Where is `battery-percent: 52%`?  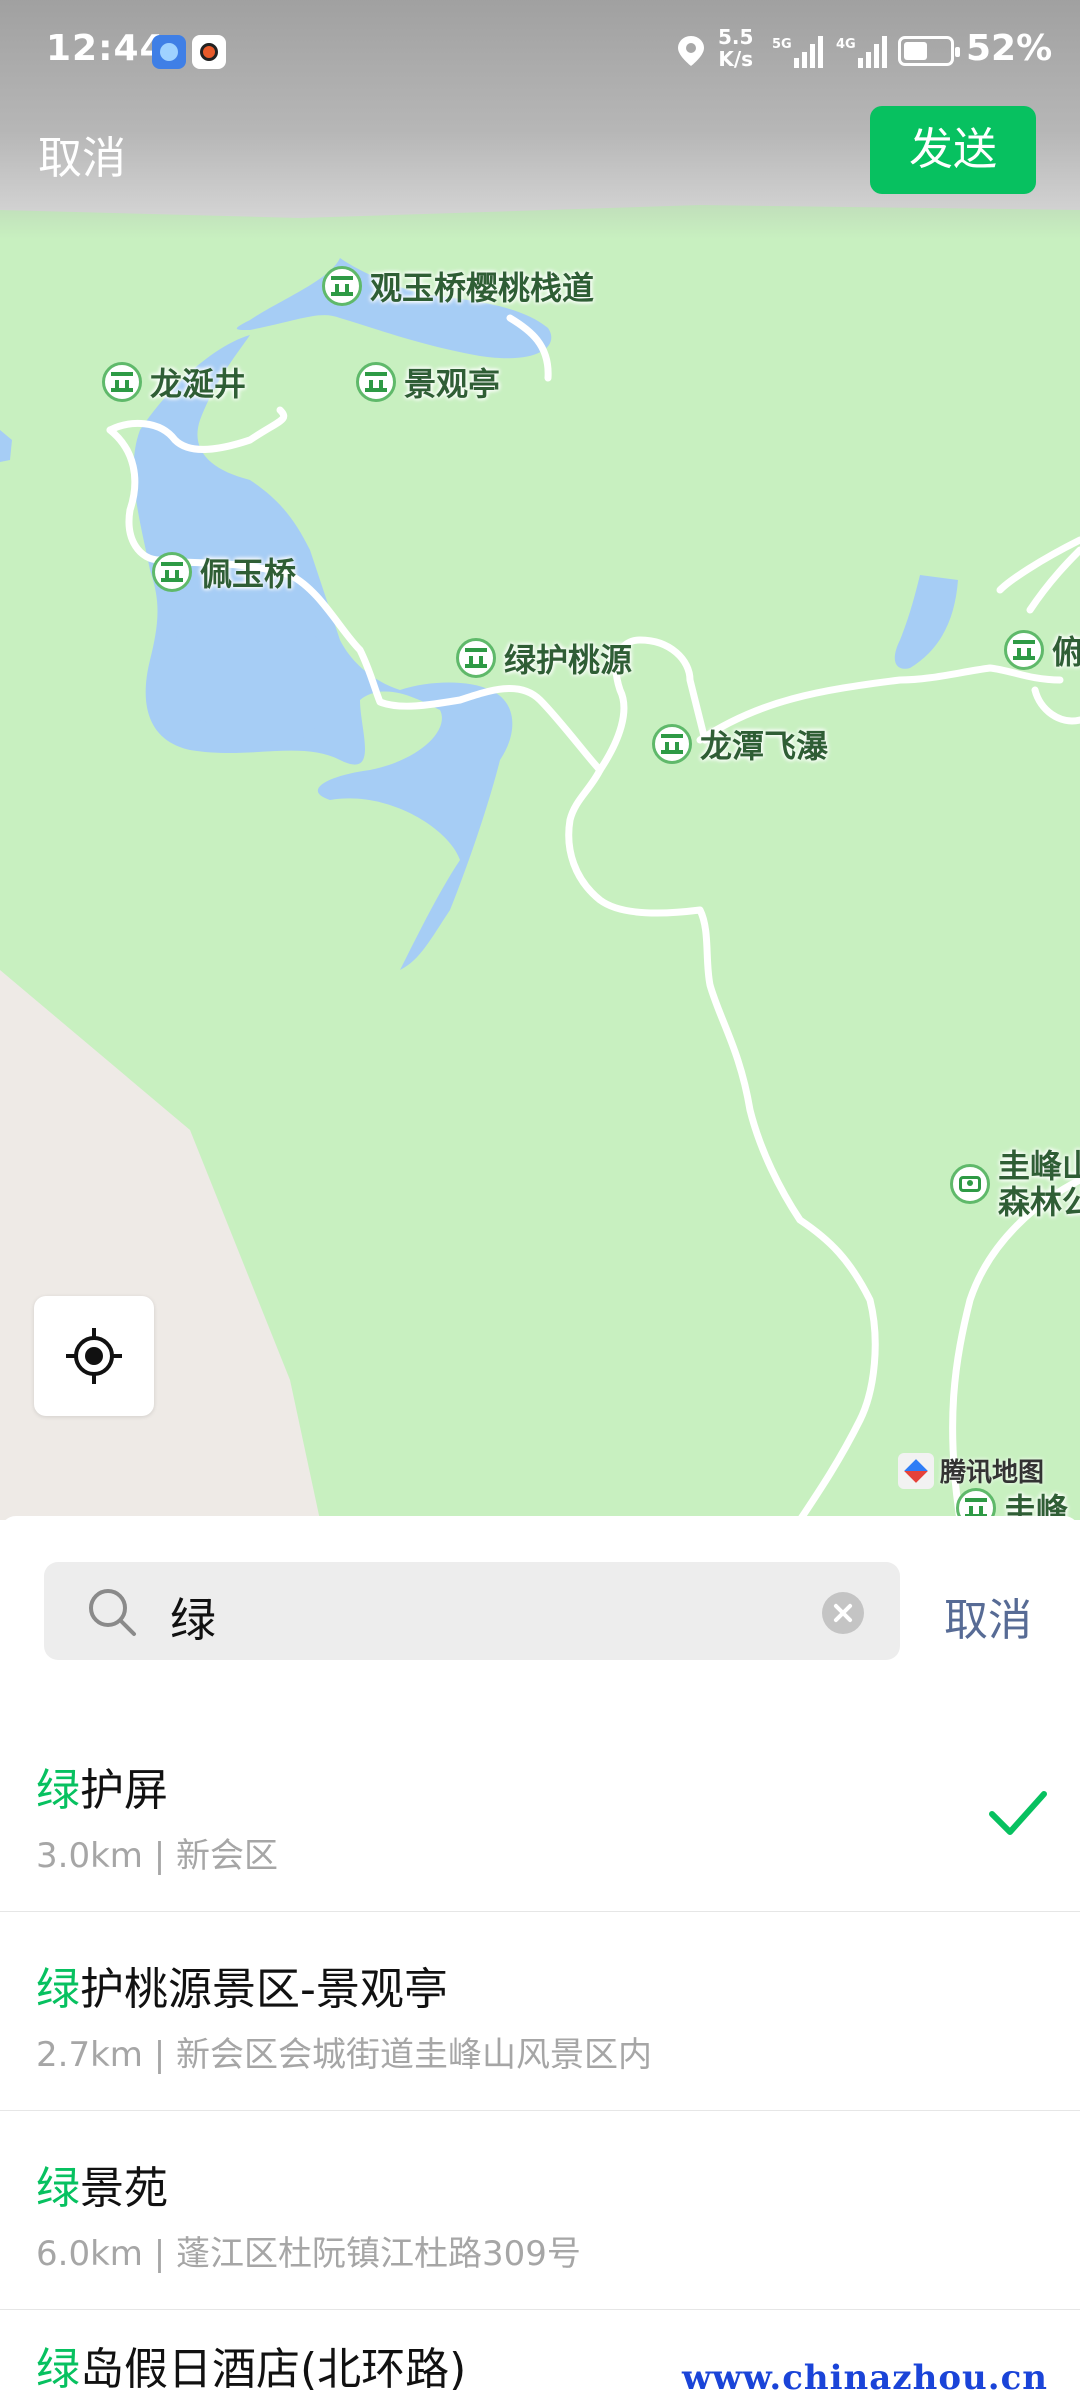 battery-percent: 52% is located at coordinates (1009, 48).